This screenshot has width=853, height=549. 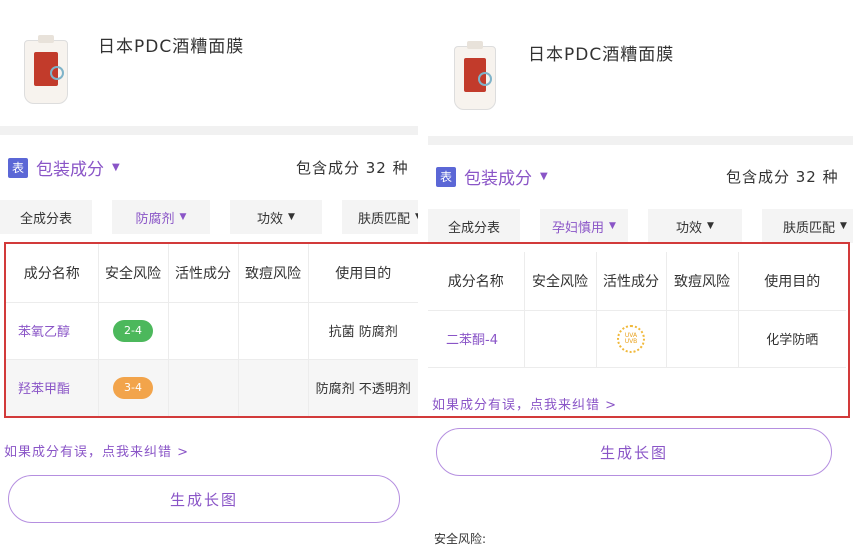 I want to click on purpose-cell: 化学防晒, so click(x=792, y=339).